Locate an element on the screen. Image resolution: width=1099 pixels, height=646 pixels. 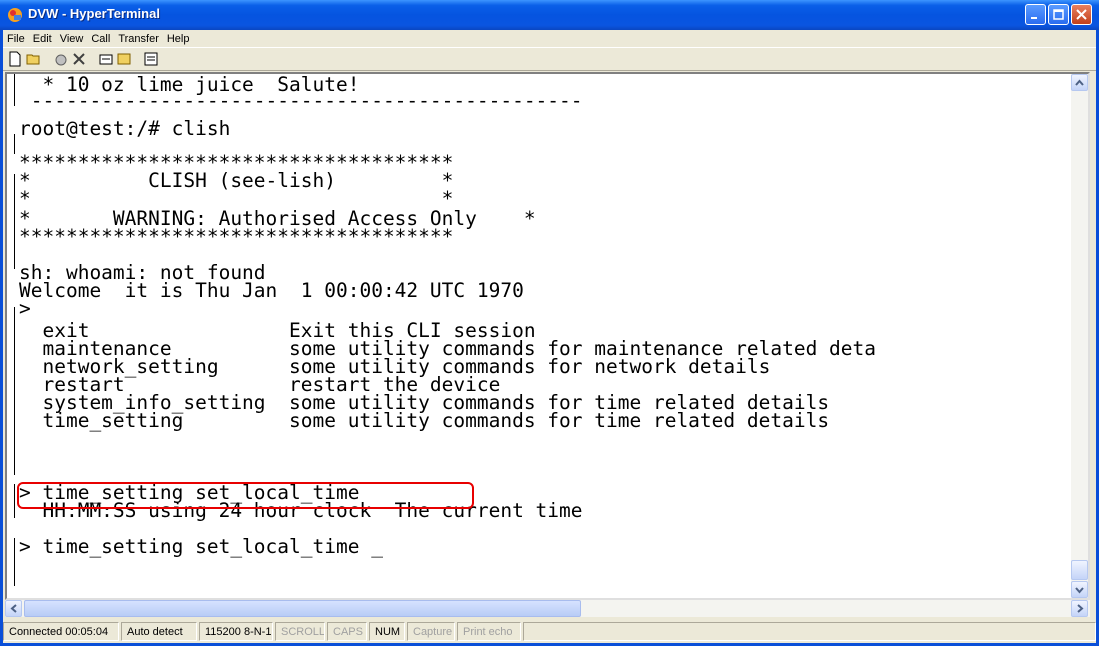
highlight-box is located at coordinates (245, 495).